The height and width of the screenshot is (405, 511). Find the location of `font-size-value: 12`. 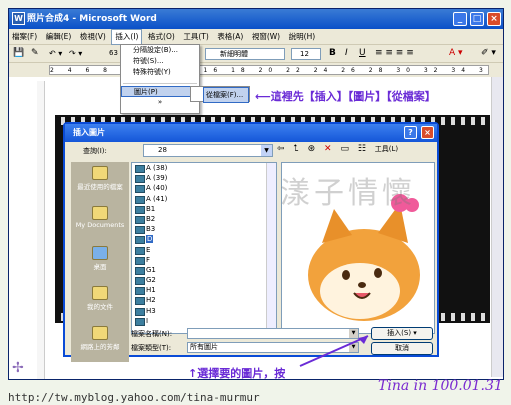

font-size-value: 12 is located at coordinates (304, 54).